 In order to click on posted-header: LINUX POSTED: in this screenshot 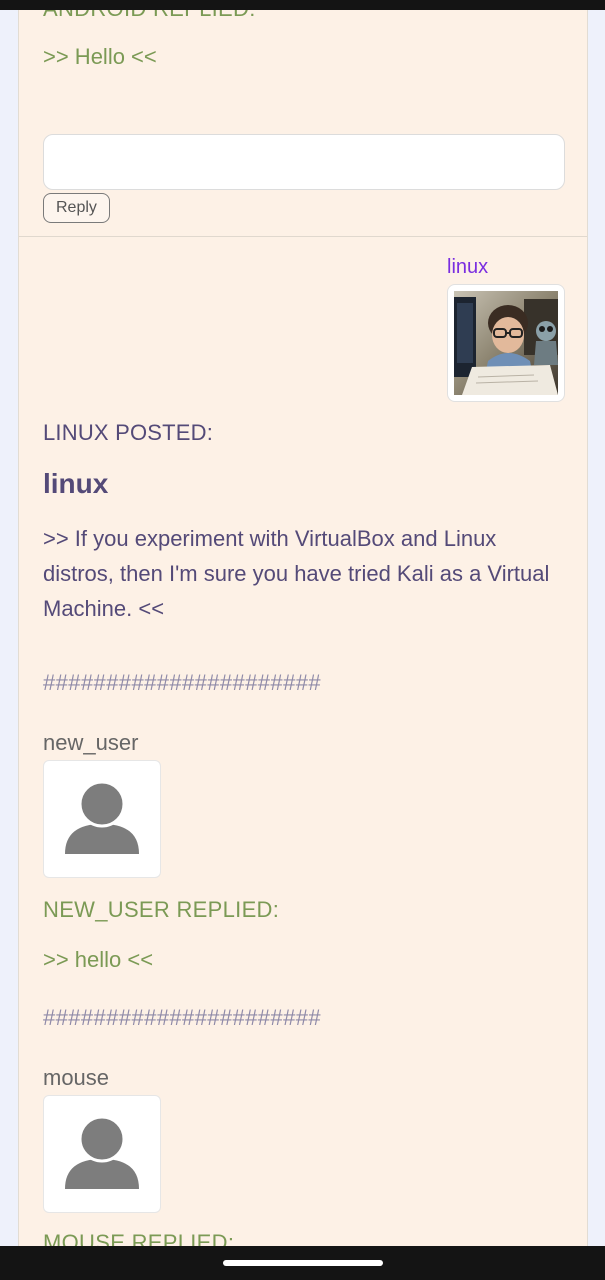, I will do `click(128, 432)`.